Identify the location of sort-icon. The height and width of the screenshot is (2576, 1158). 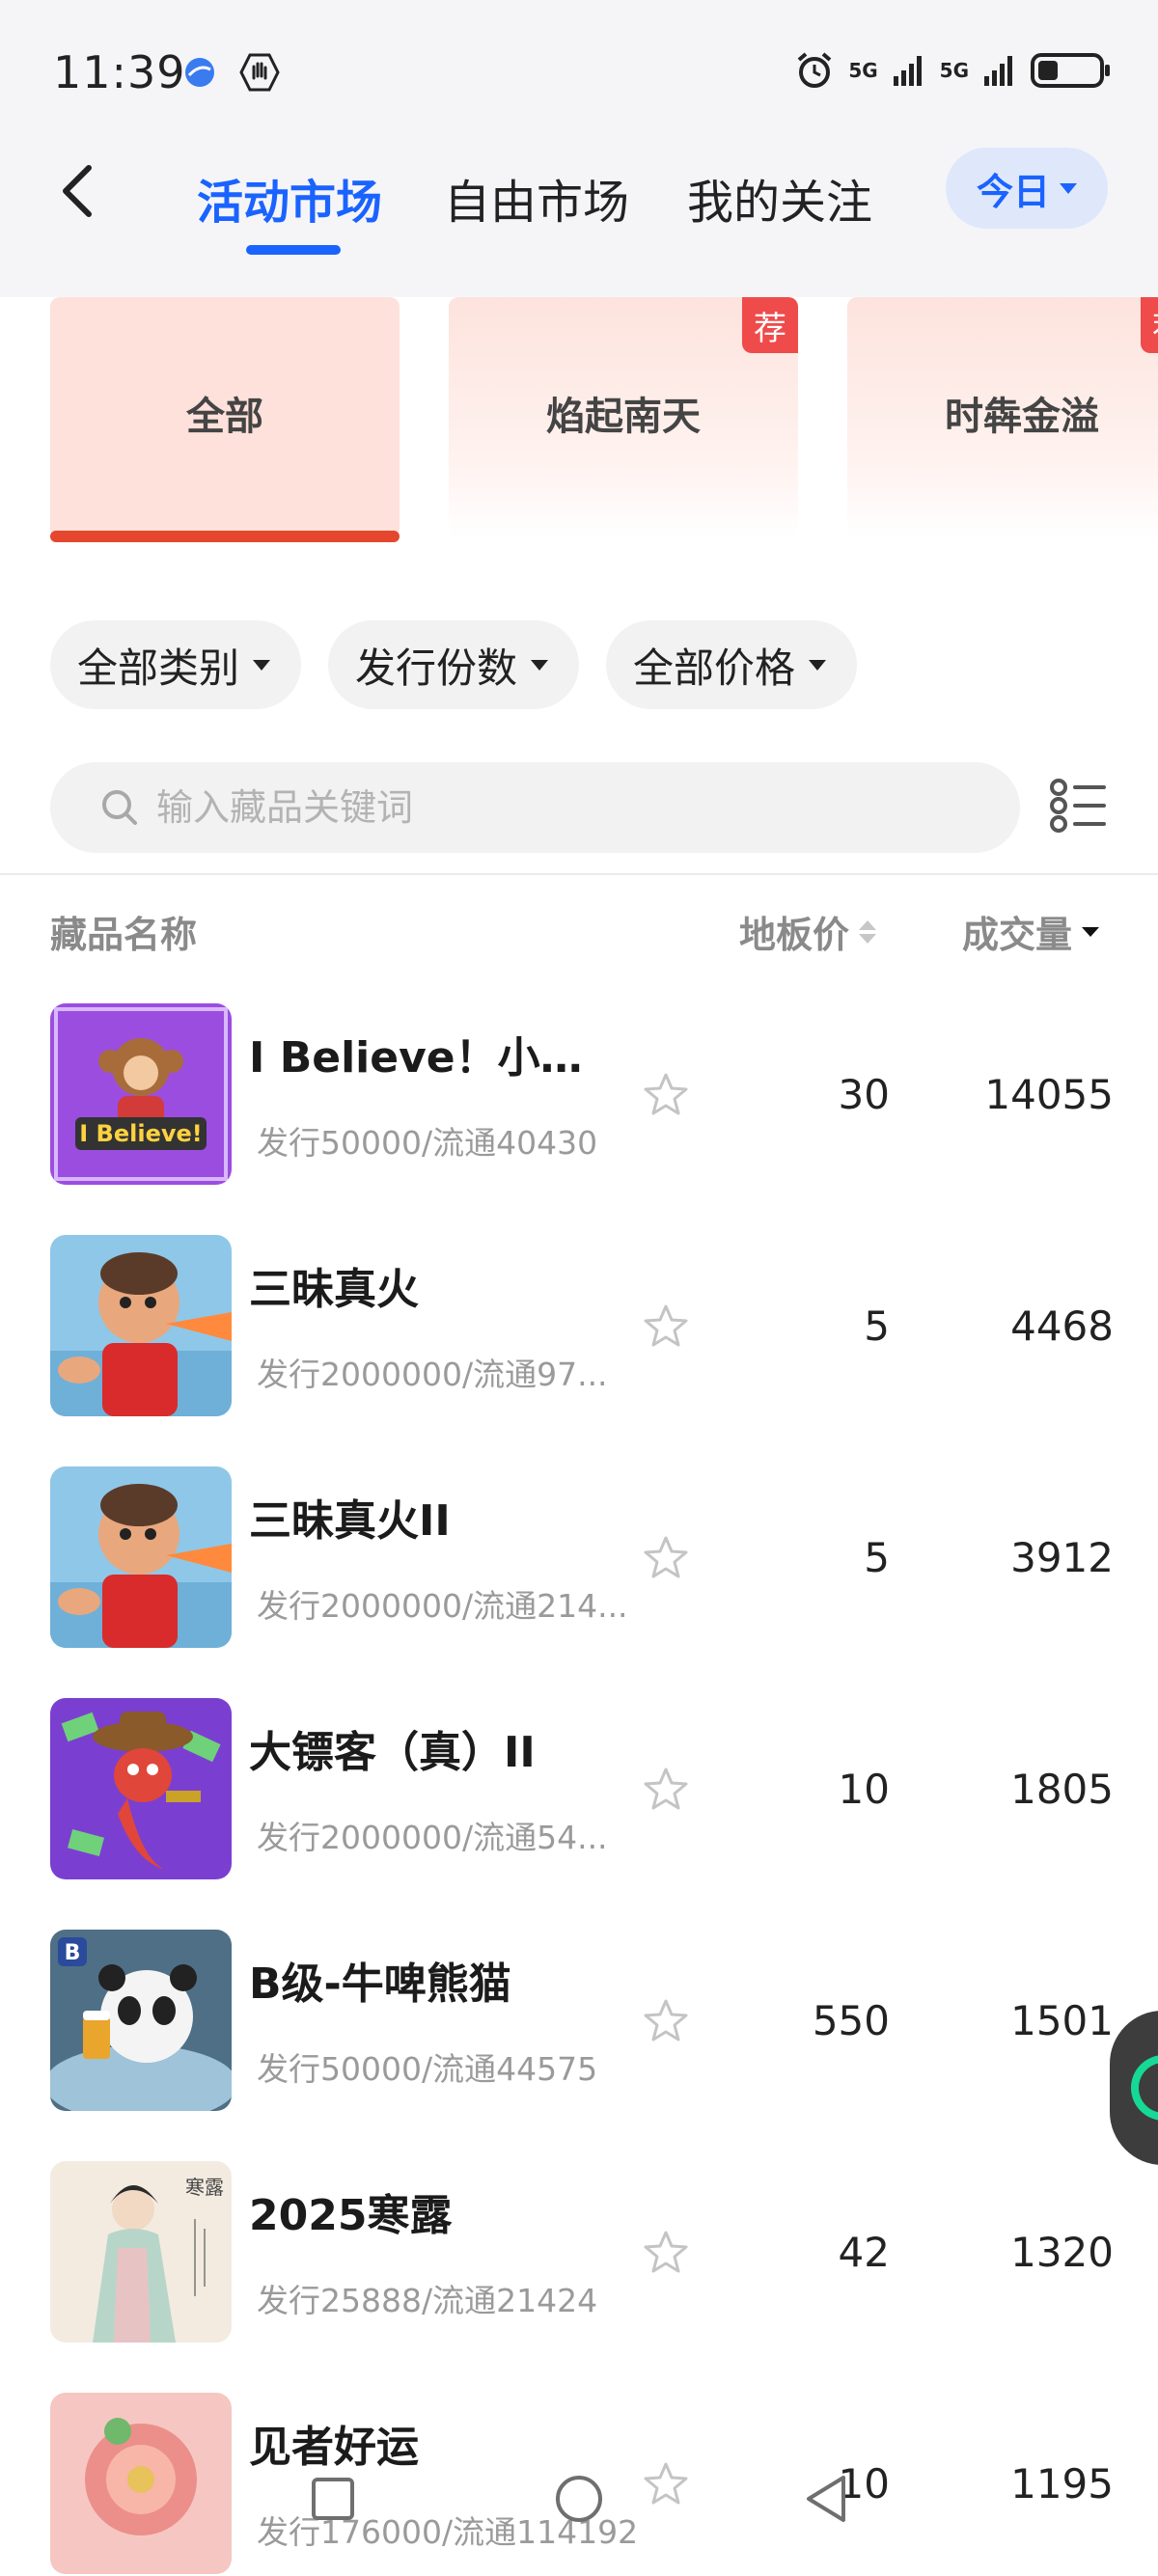
(868, 932).